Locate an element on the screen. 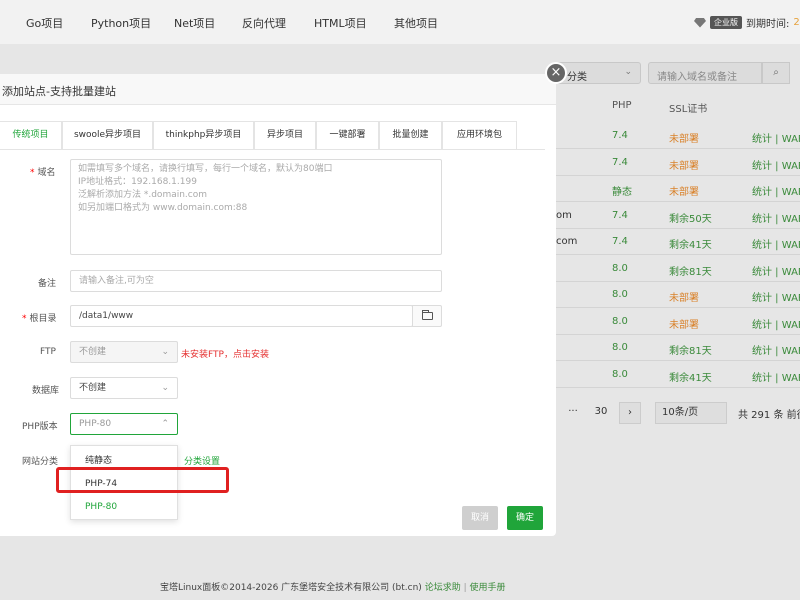  site-ssl-cell: 剩余50天 is located at coordinates (690, 217).